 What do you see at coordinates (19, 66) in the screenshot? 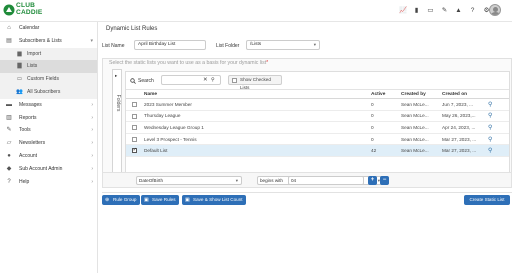
I see `lists-icon: ▇` at bounding box center [19, 66].